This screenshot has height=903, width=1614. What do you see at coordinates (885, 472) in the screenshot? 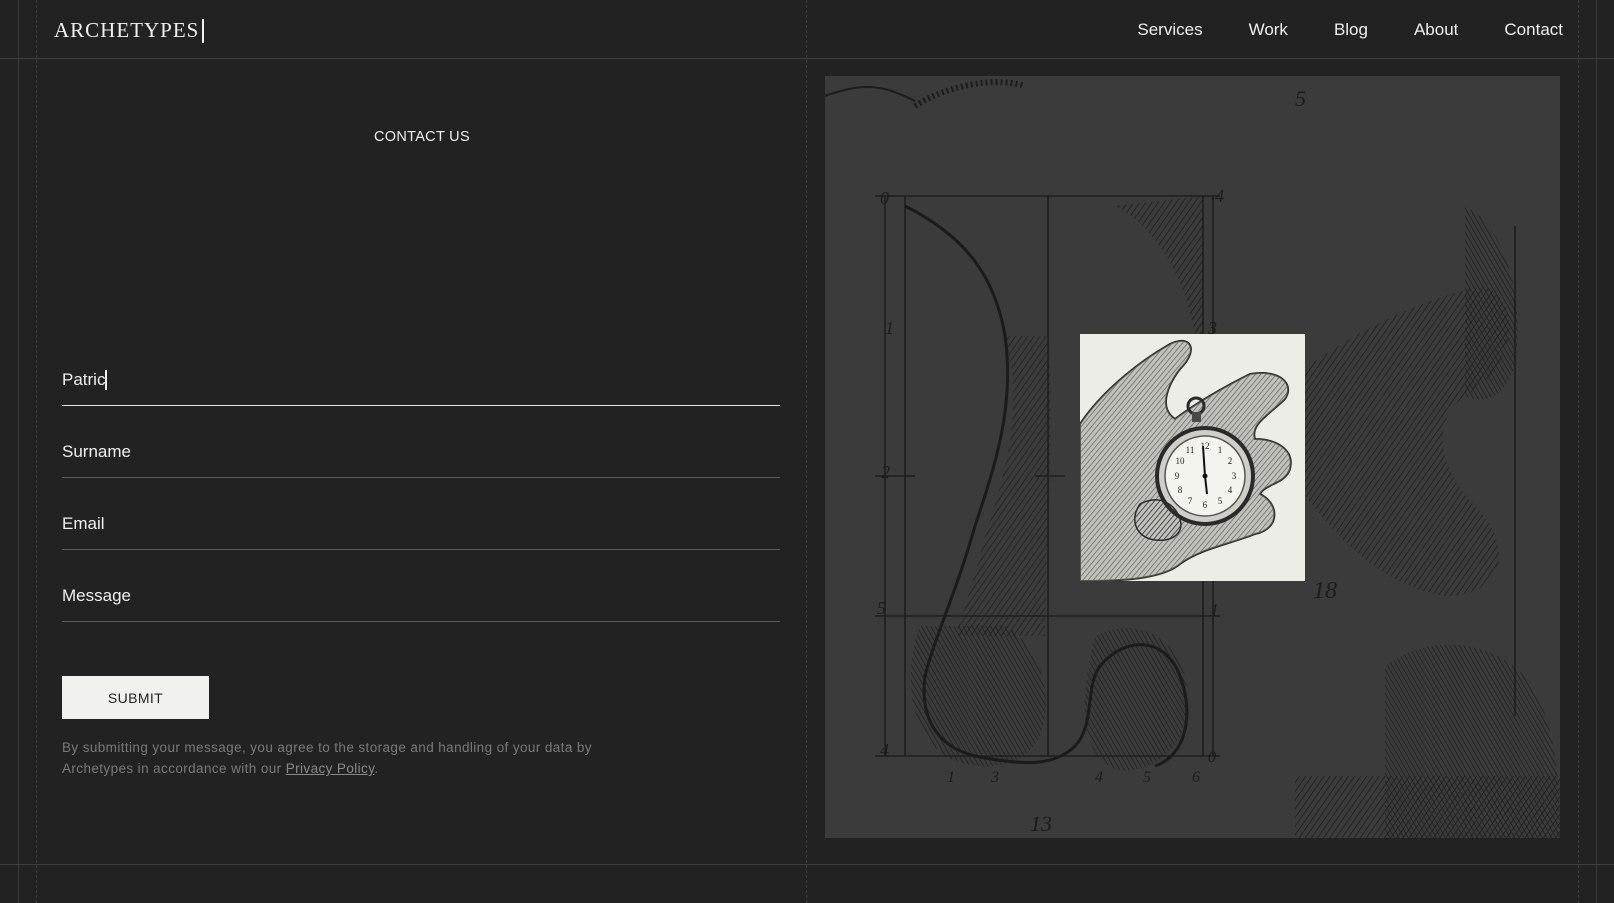
I see `engraving-number: 2` at bounding box center [885, 472].